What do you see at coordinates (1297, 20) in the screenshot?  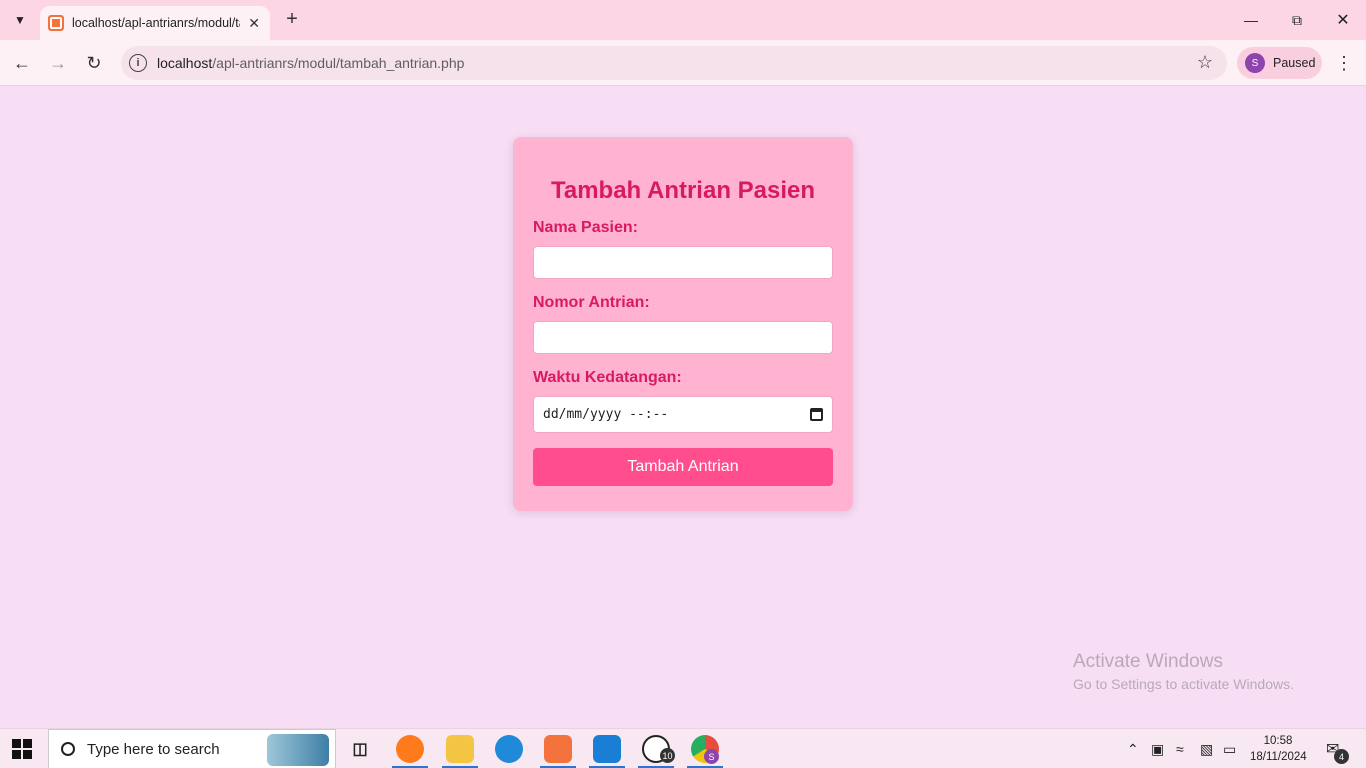 I see `restore-icon: ⧉` at bounding box center [1297, 20].